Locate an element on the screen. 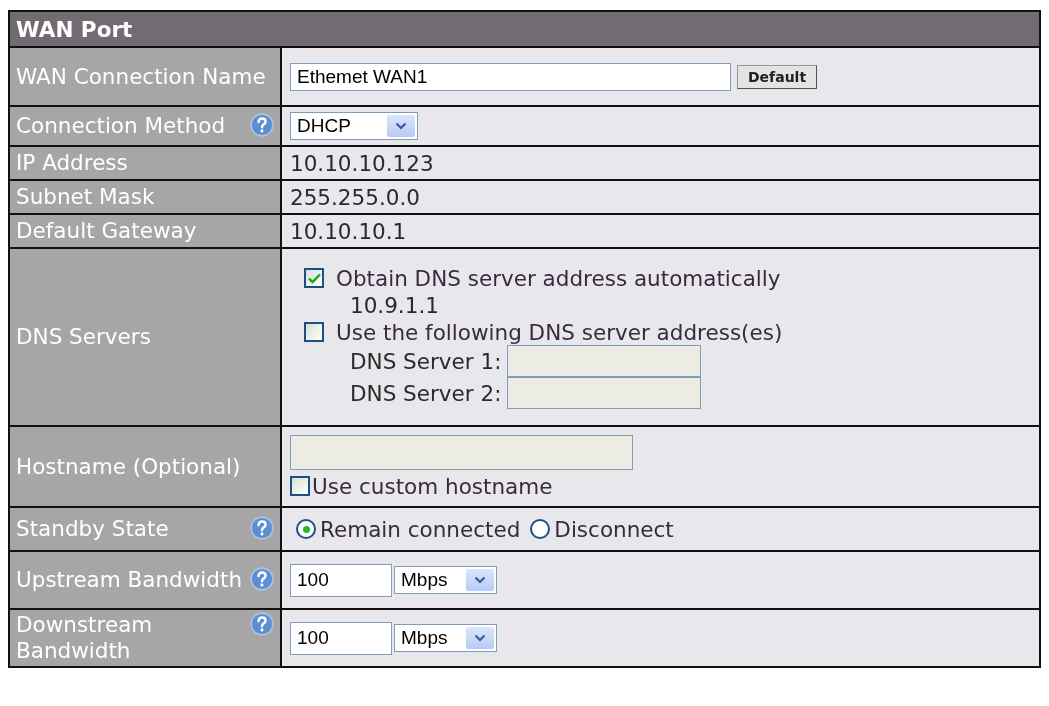  field-label: Standby State is located at coordinates (92, 529).